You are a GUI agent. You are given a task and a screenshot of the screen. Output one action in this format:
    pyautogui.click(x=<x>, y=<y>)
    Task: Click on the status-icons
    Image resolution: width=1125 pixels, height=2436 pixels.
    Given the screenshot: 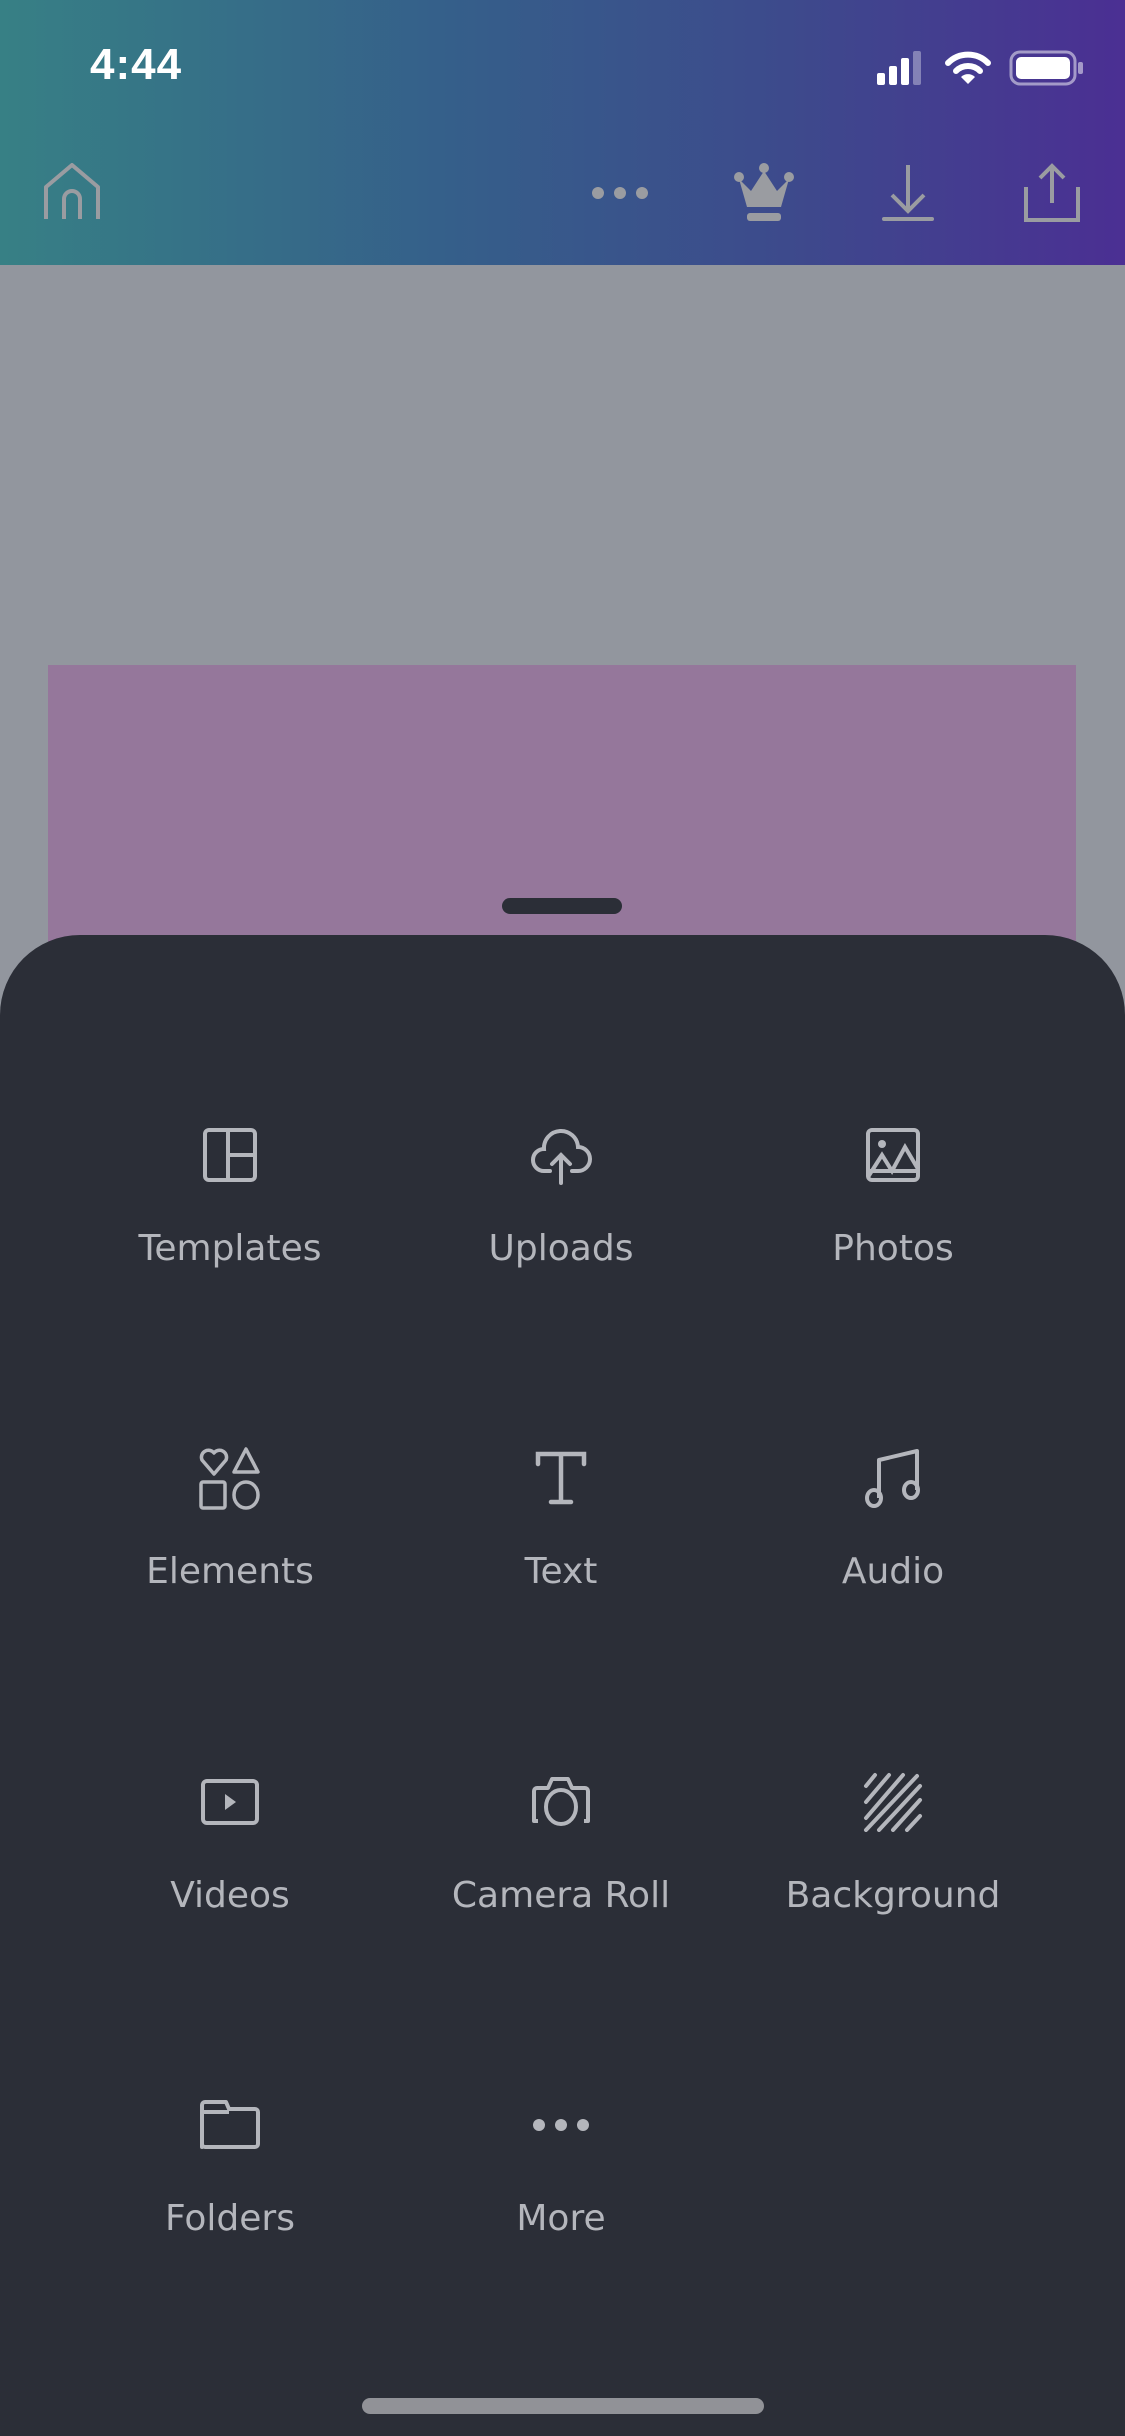 What is the action you would take?
    pyautogui.click(x=981, y=68)
    